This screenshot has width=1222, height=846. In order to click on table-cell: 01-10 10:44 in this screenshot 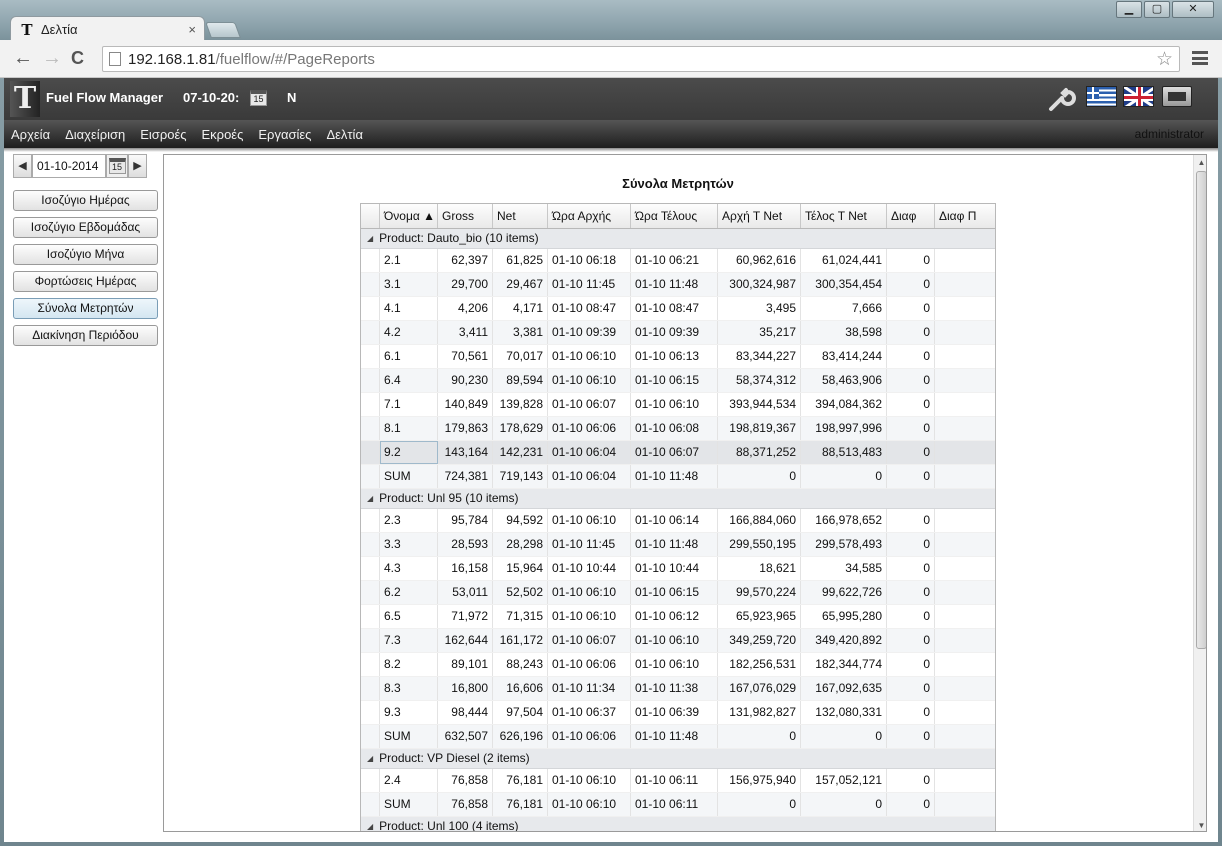, I will do `click(589, 568)`.